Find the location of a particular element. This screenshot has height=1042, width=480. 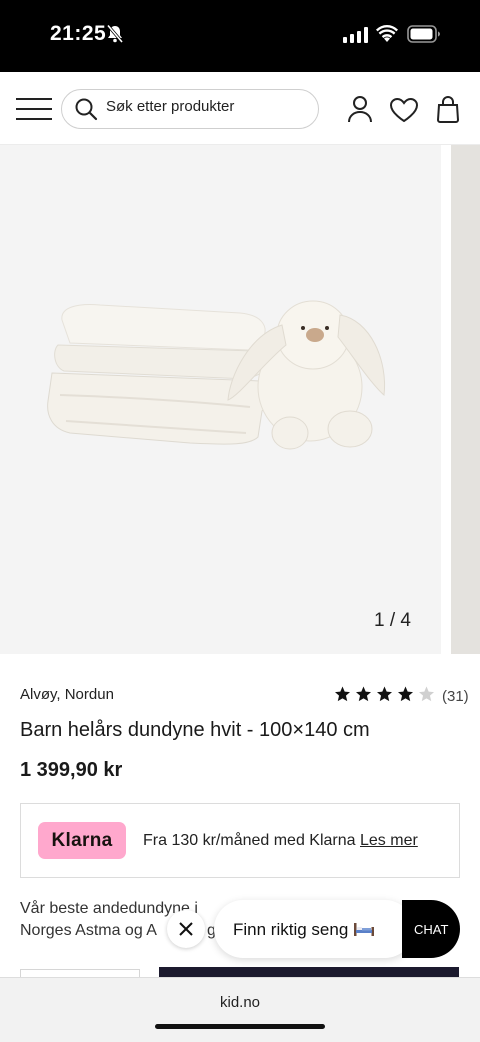

browser-url-bar: kid.no is located at coordinates (240, 1009).